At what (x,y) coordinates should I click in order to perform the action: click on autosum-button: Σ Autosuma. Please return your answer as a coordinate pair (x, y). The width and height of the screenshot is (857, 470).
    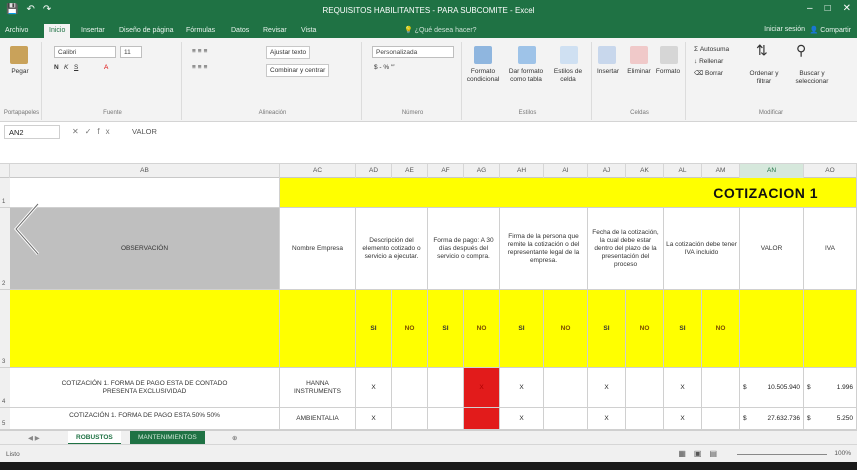
    Looking at the image, I should click on (711, 50).